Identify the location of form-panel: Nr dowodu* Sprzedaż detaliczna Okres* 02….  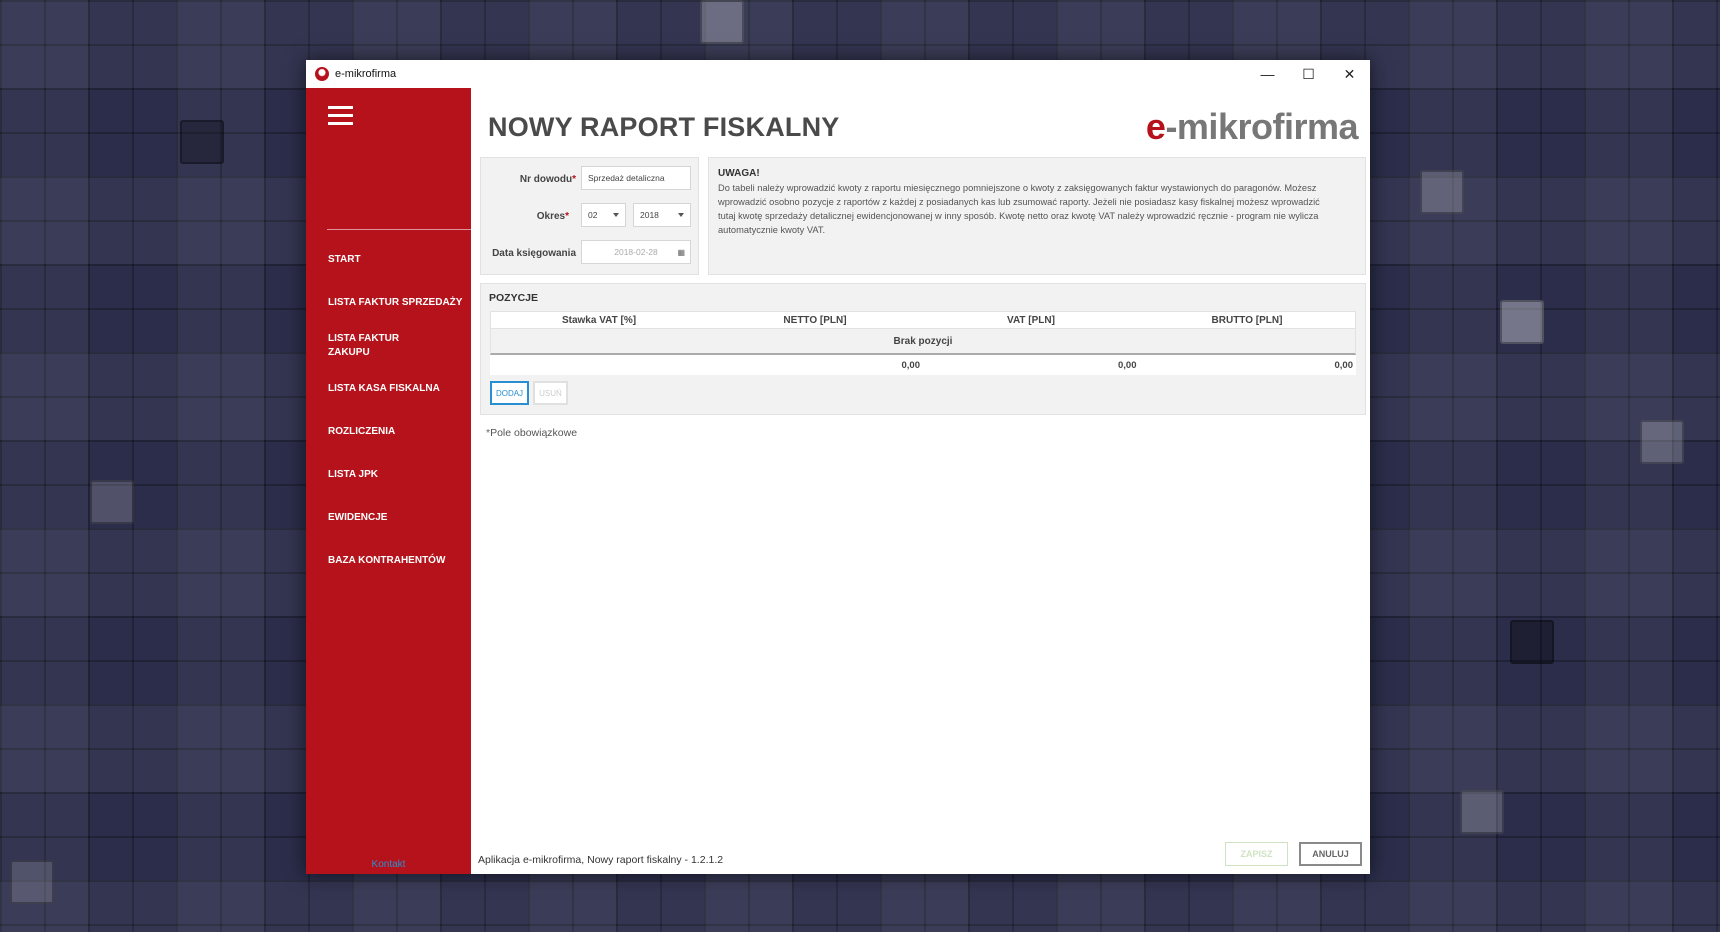
(589, 216).